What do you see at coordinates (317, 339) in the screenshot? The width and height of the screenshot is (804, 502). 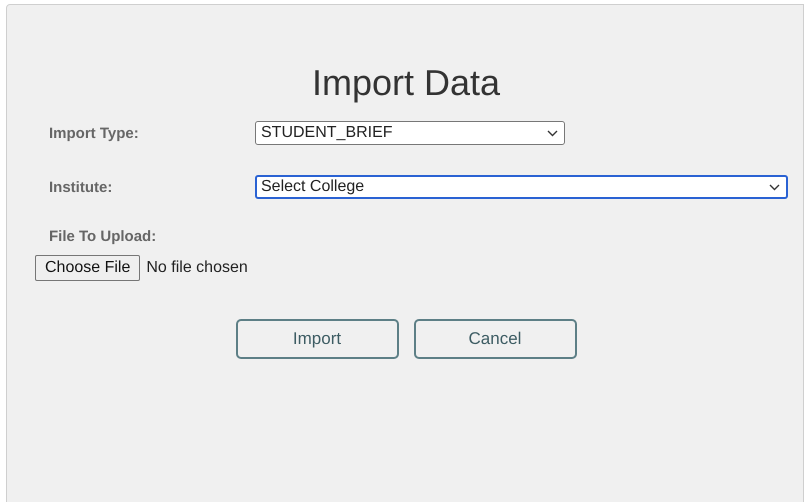 I see `action-button: Import` at bounding box center [317, 339].